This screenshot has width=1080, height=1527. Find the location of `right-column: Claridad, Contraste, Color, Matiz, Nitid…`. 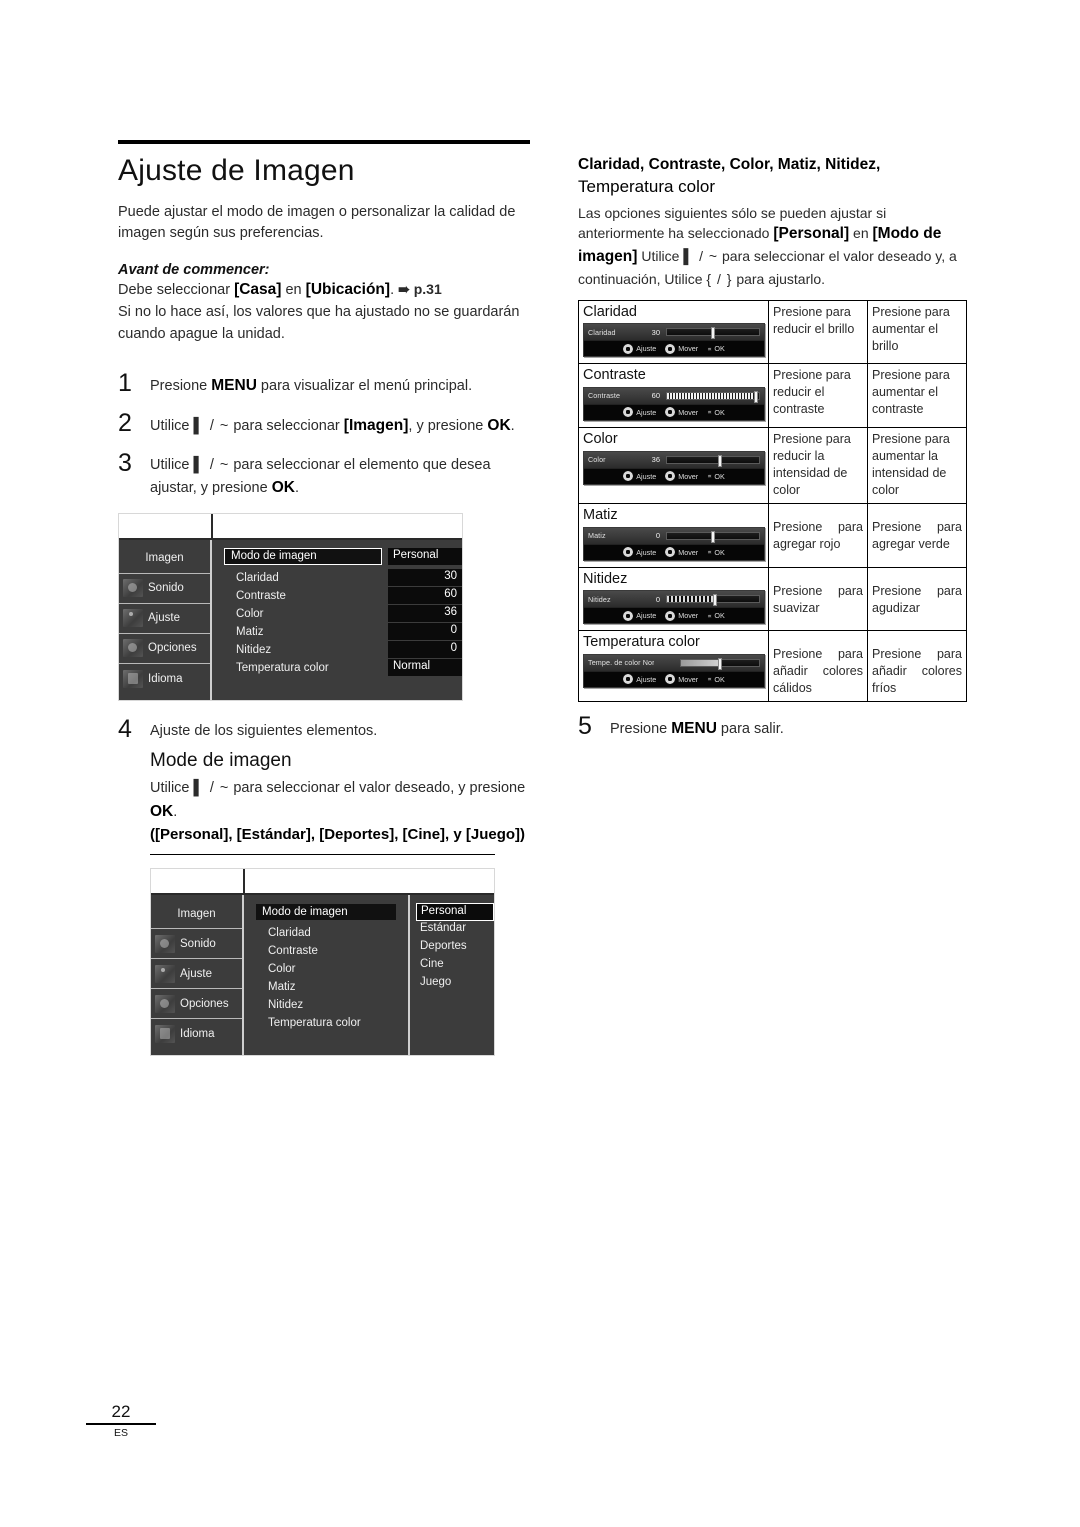

right-column: Claridad, Contraste, Color, Matiz, Nitid… is located at coordinates (772, 448).